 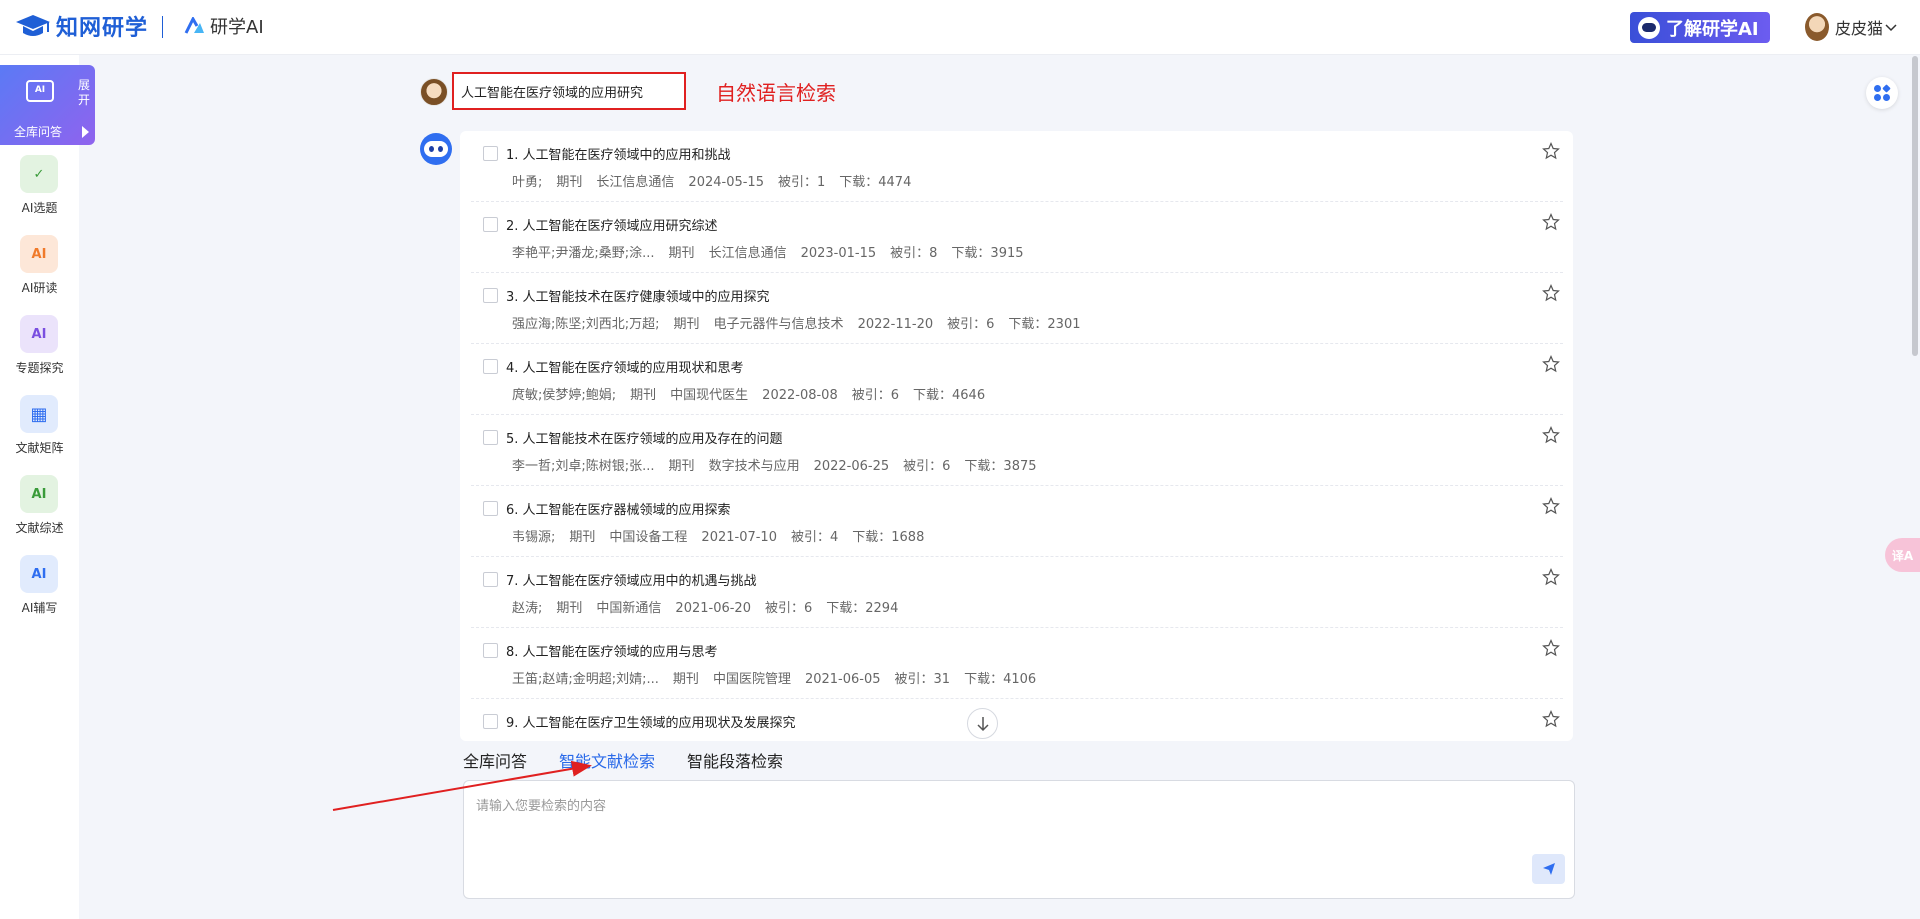 I want to click on sidebar-item-label: 文献矩阵, so click(x=39, y=448).